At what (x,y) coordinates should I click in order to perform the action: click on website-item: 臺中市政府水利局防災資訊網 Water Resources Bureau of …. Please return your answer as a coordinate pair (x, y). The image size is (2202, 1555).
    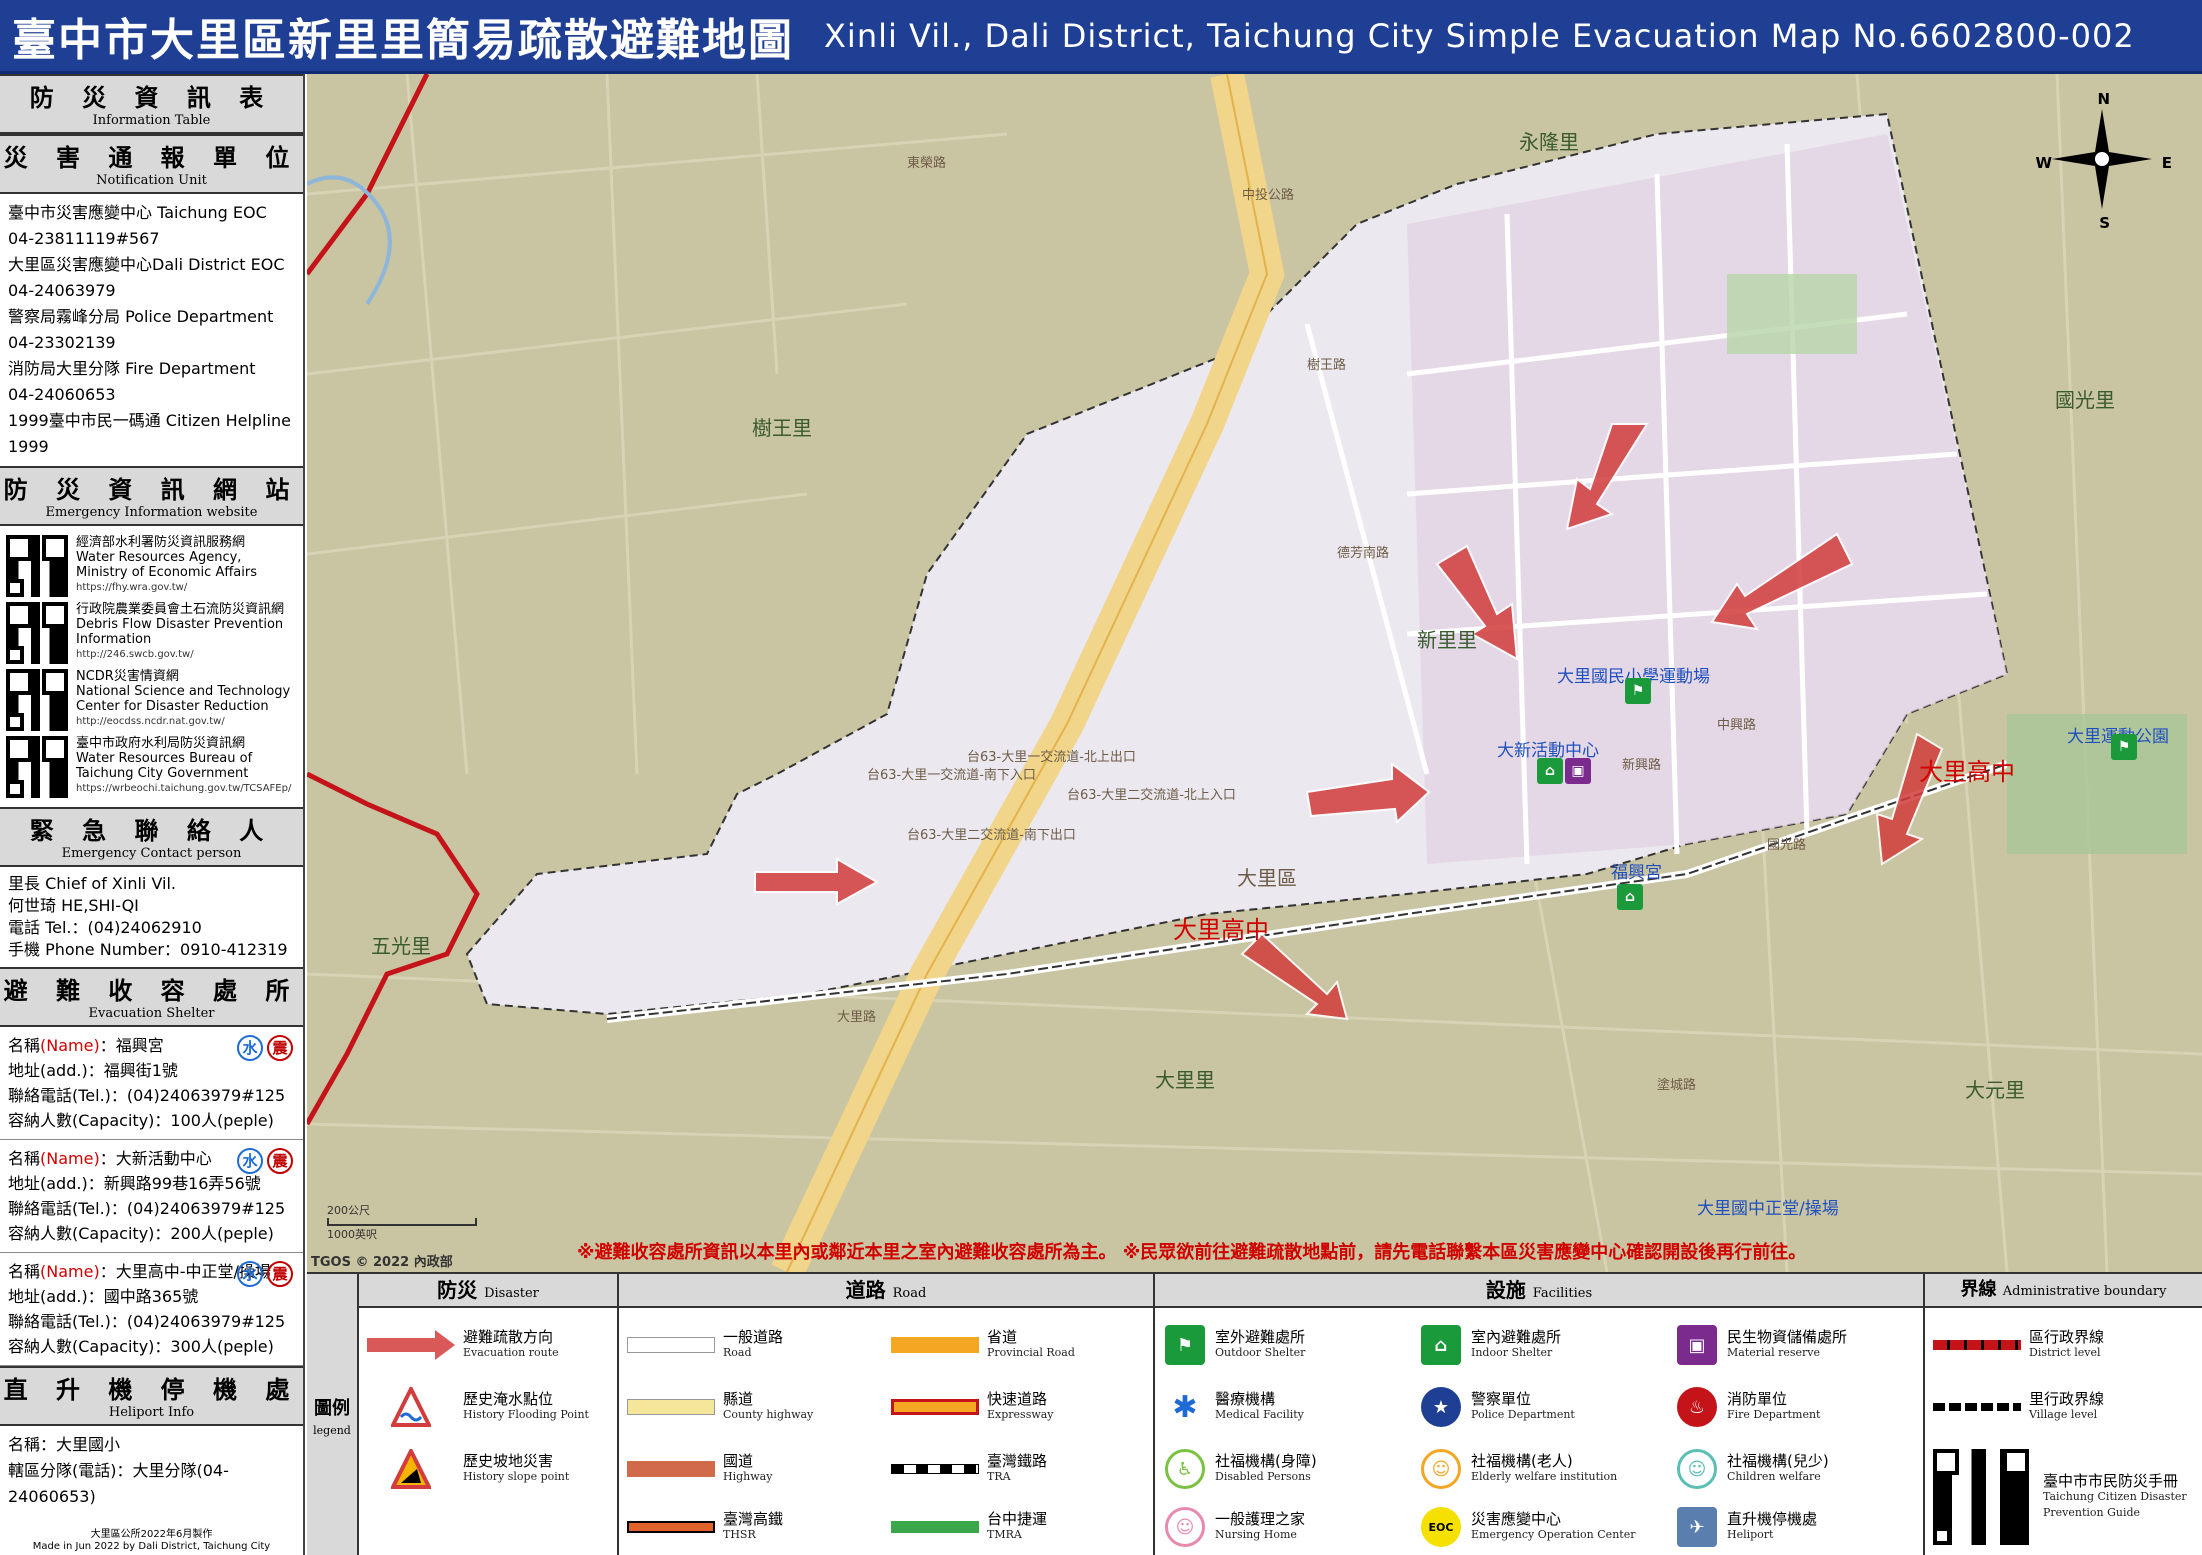
    Looking at the image, I should click on (151, 767).